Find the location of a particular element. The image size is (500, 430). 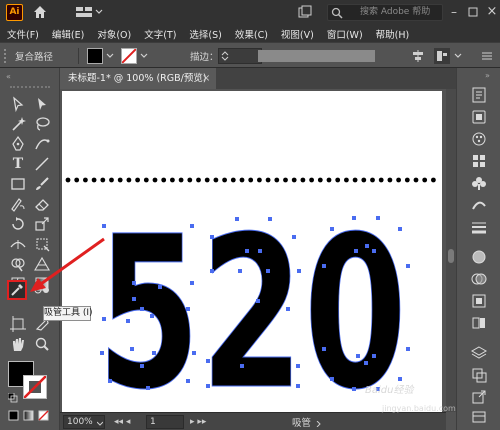

scale-icon is located at coordinates (42, 224).